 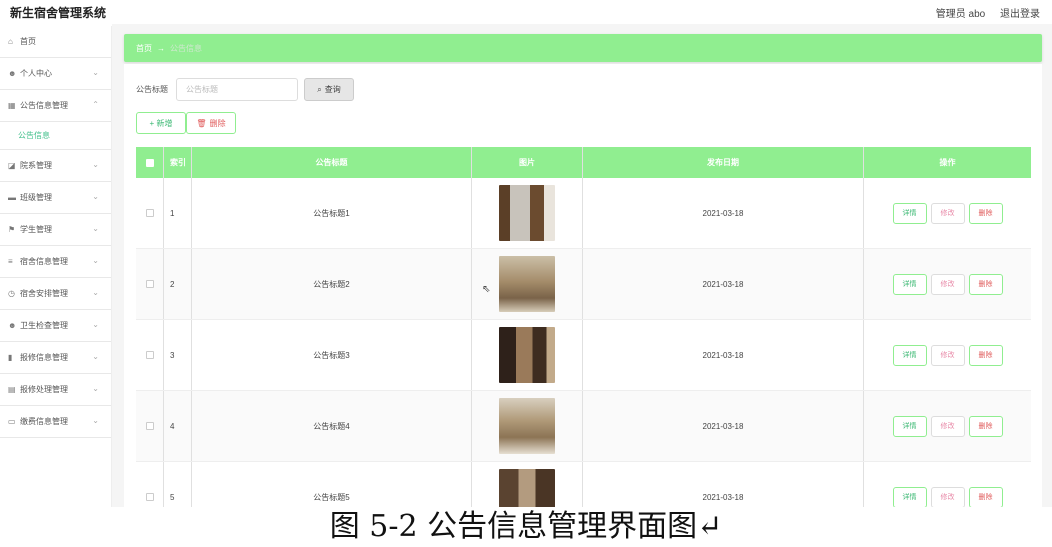 What do you see at coordinates (178, 426) in the screenshot?
I see `row-index: 4` at bounding box center [178, 426].